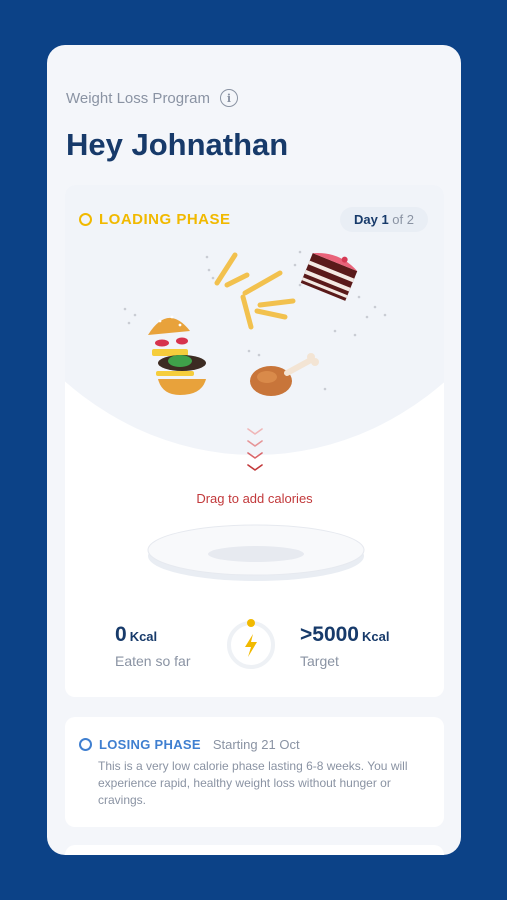 The height and width of the screenshot is (900, 507). Describe the element at coordinates (228, 98) in the screenshot. I see `info-icon: i` at that location.